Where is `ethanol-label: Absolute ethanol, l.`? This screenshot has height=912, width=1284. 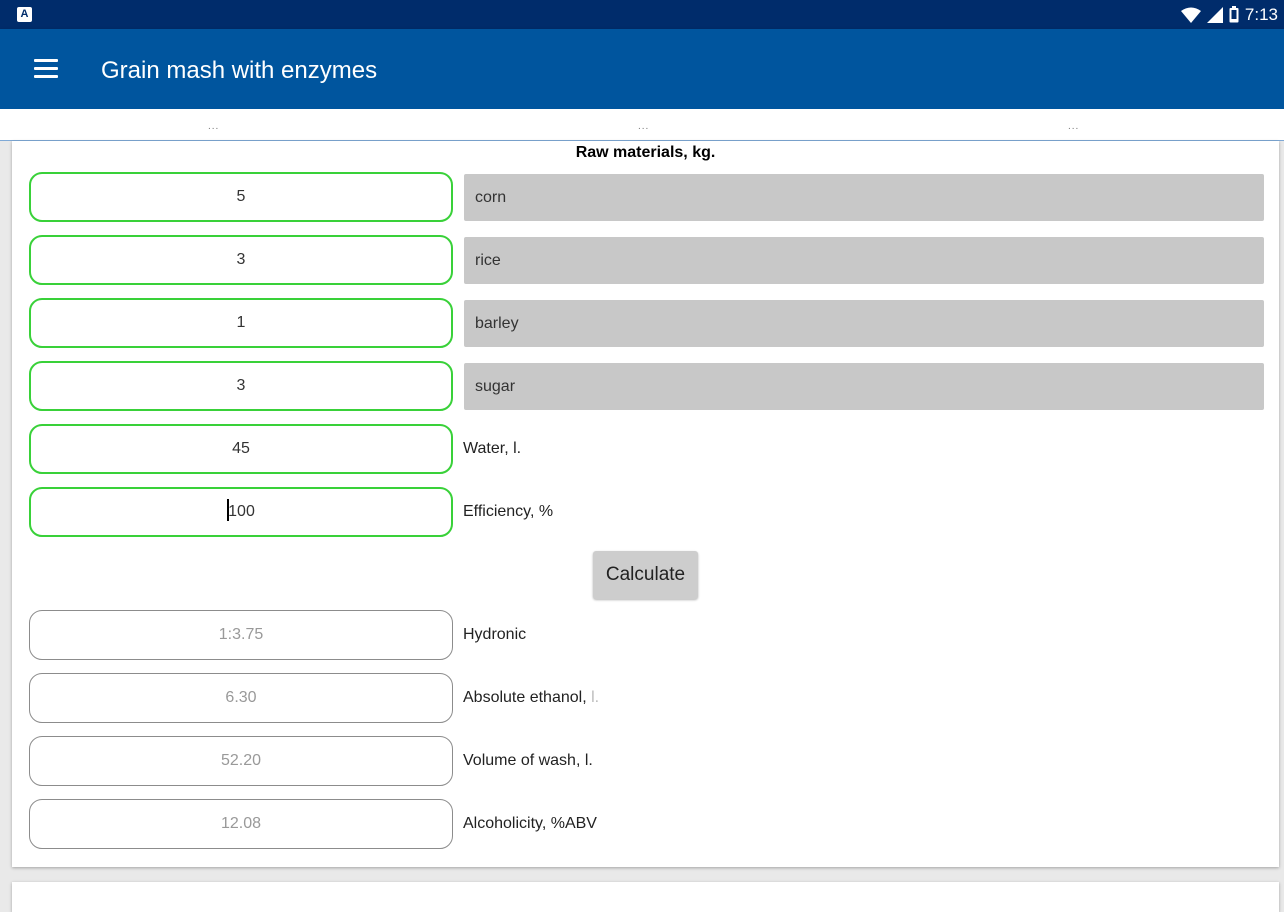 ethanol-label: Absolute ethanol, l. is located at coordinates (531, 698).